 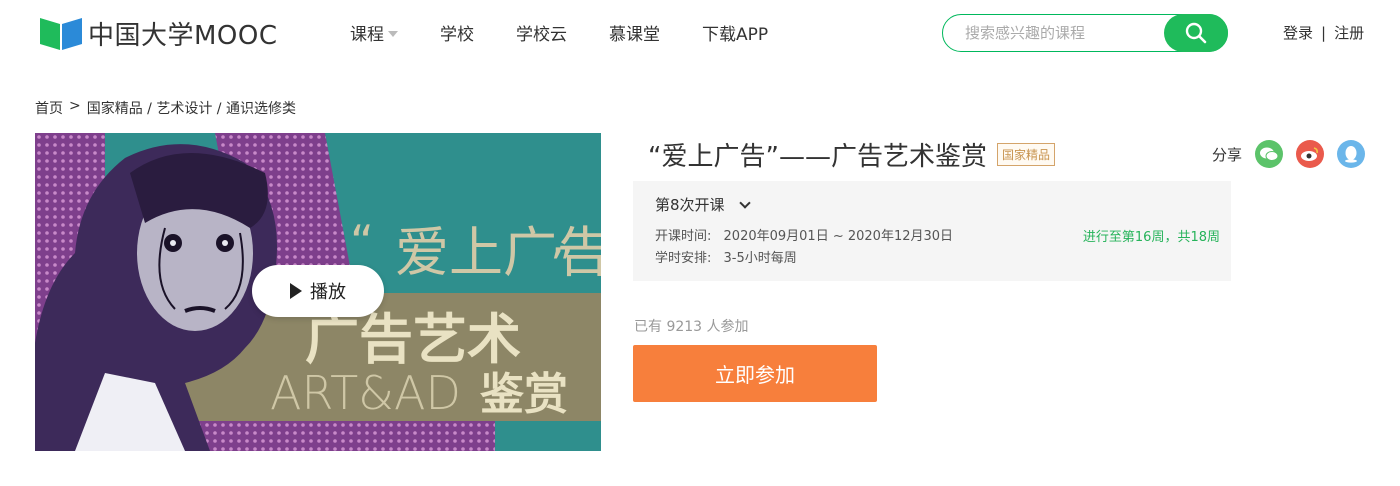 What do you see at coordinates (393, 33) in the screenshot?
I see `caret-down-icon` at bounding box center [393, 33].